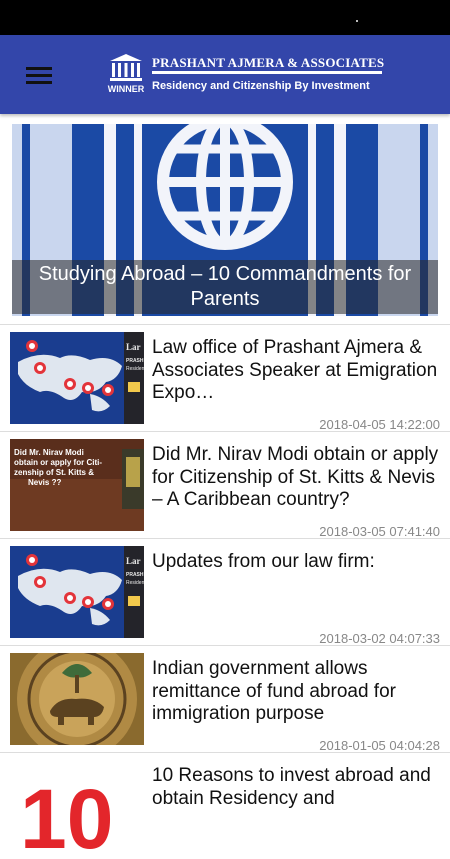 The width and height of the screenshot is (450, 859). Describe the element at coordinates (49, 452) in the screenshot. I see `svg-text: Did Mr. Nirav Modi` at that location.